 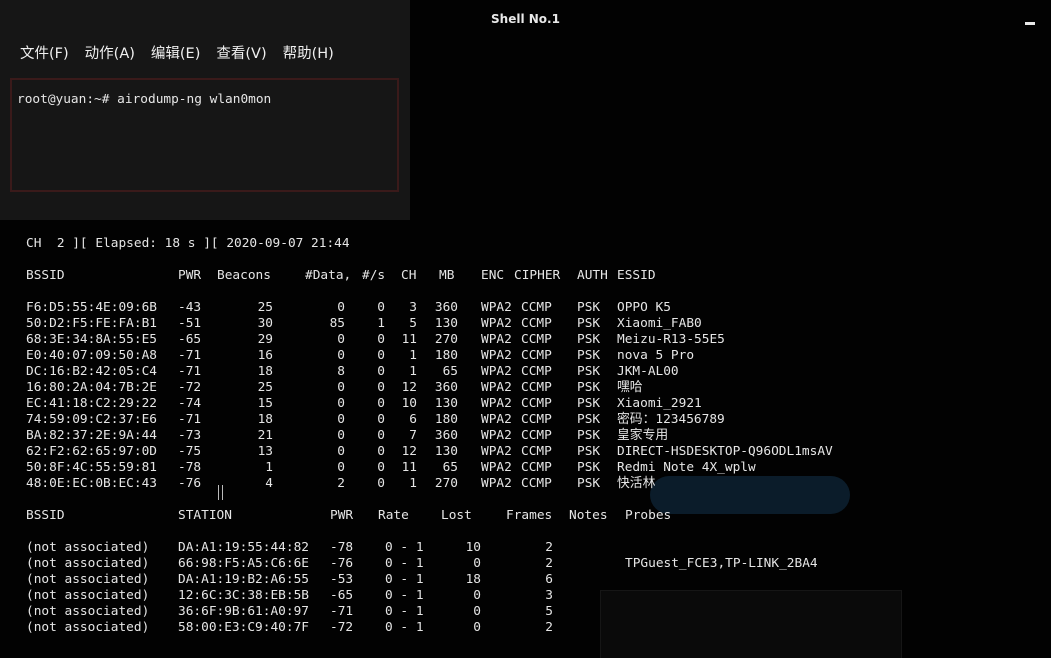 I want to click on command-prompt: root@yuan:~# airodump-ng wlan0mon, so click(x=144, y=100).